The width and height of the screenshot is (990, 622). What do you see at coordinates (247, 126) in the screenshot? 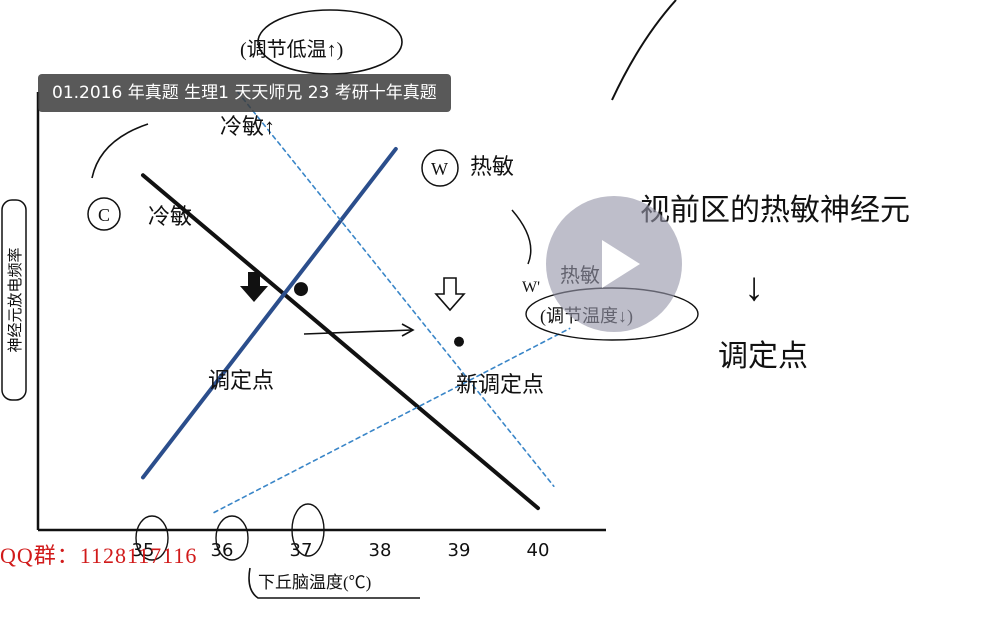
I see `annotation-top2: 冷敏↑` at bounding box center [247, 126].